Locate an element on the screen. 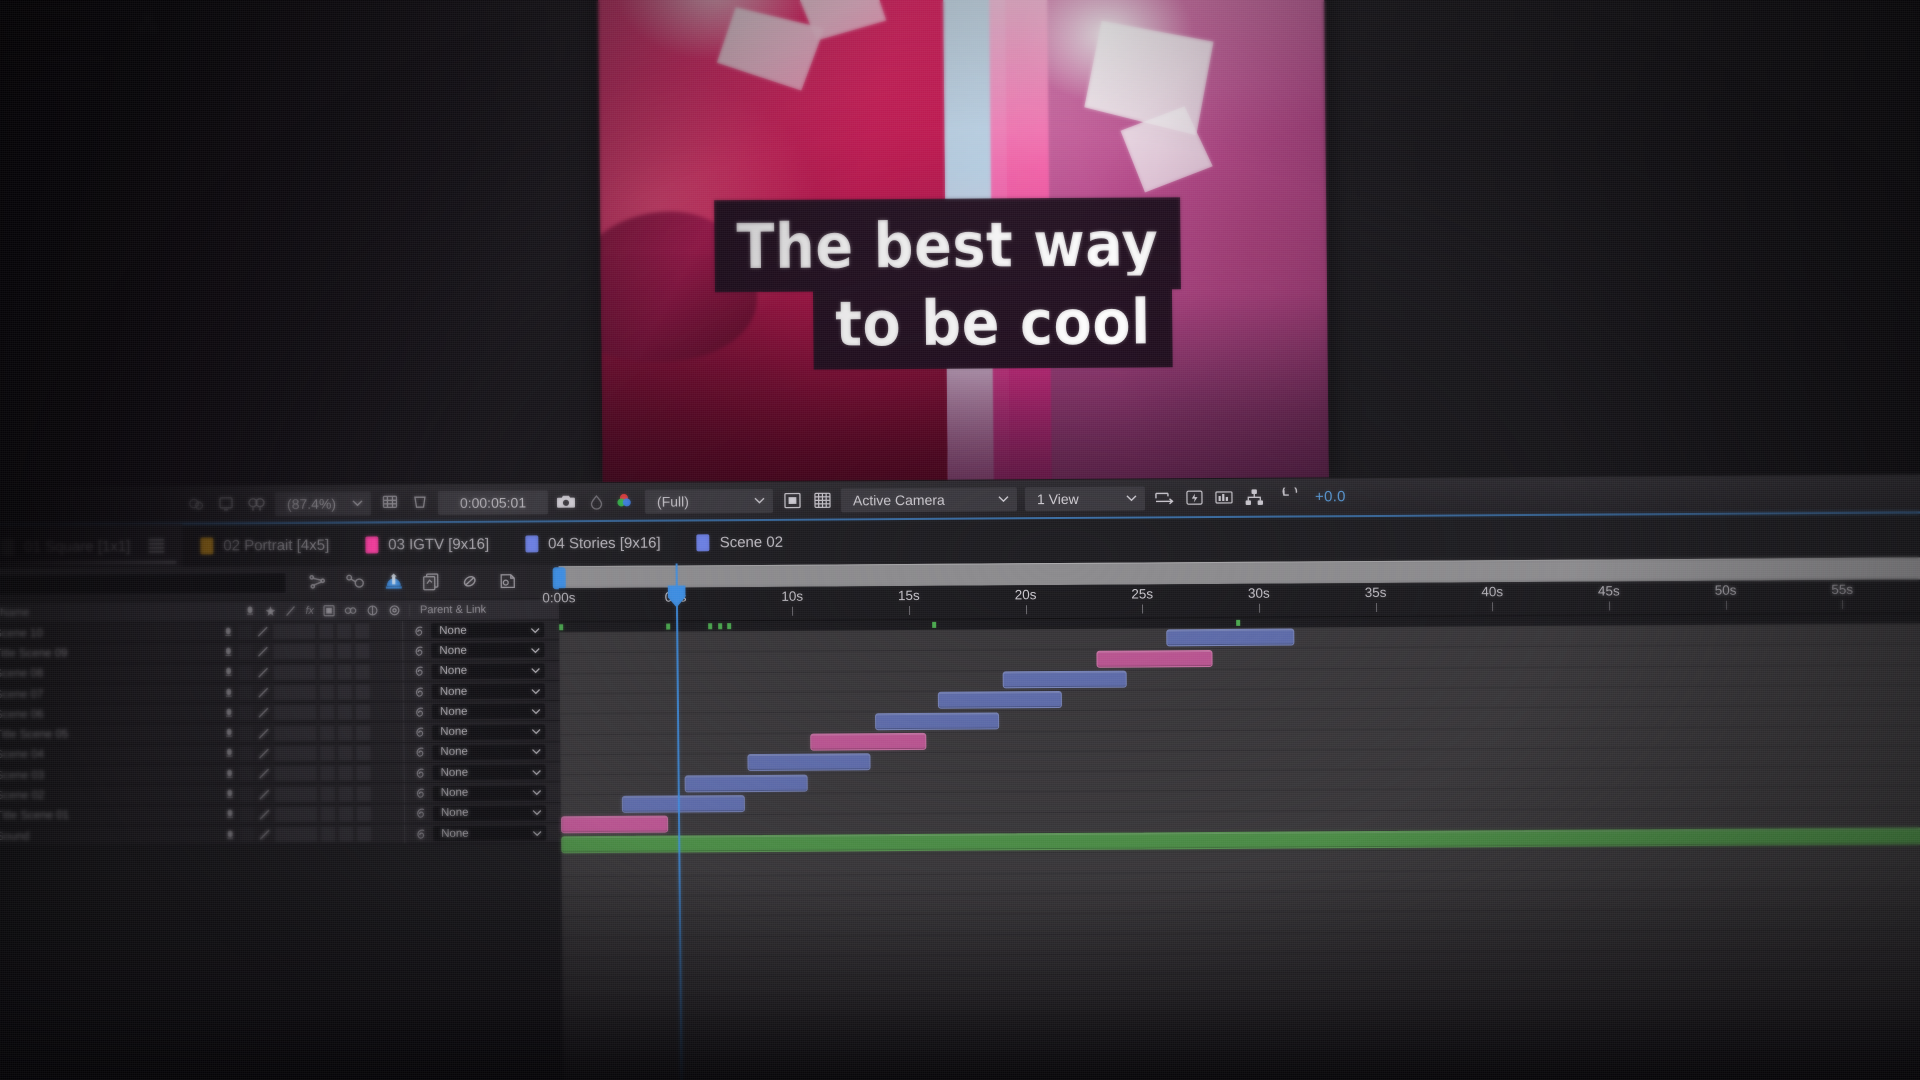 The height and width of the screenshot is (1080, 1920). motion-blur-icon is located at coordinates (394, 581).